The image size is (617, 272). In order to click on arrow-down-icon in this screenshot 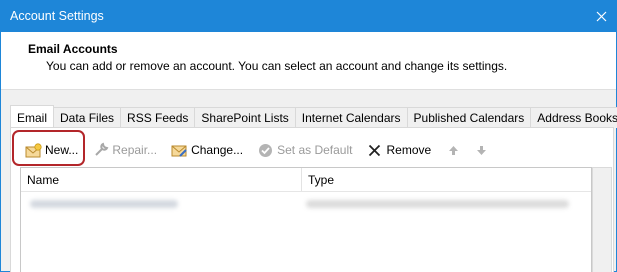, I will do `click(481, 150)`.